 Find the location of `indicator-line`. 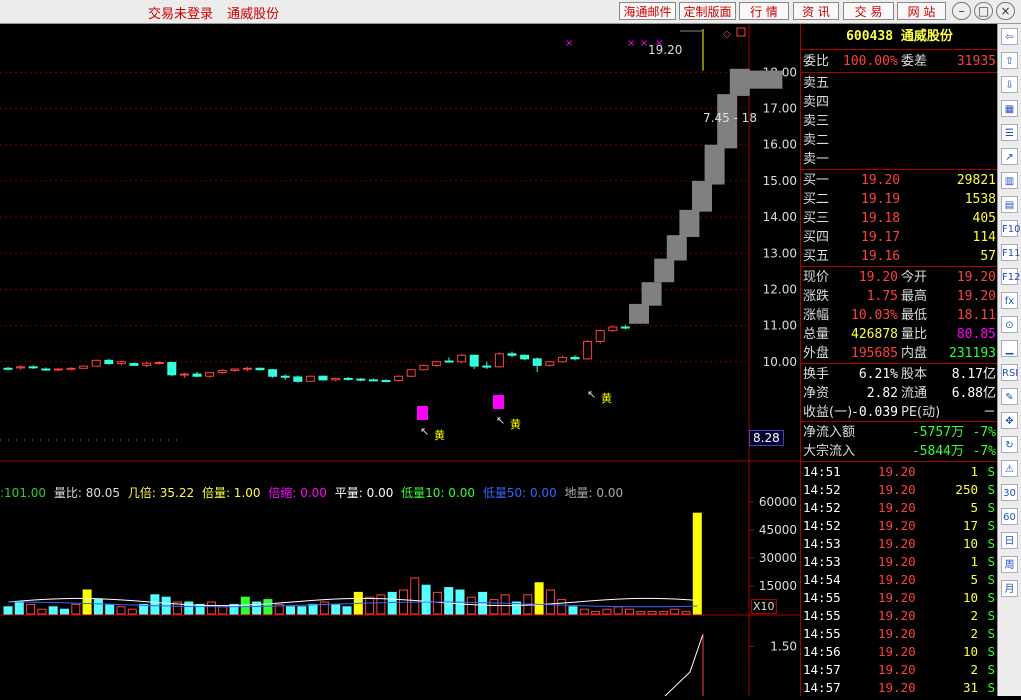

indicator-line is located at coordinates (684, 665).